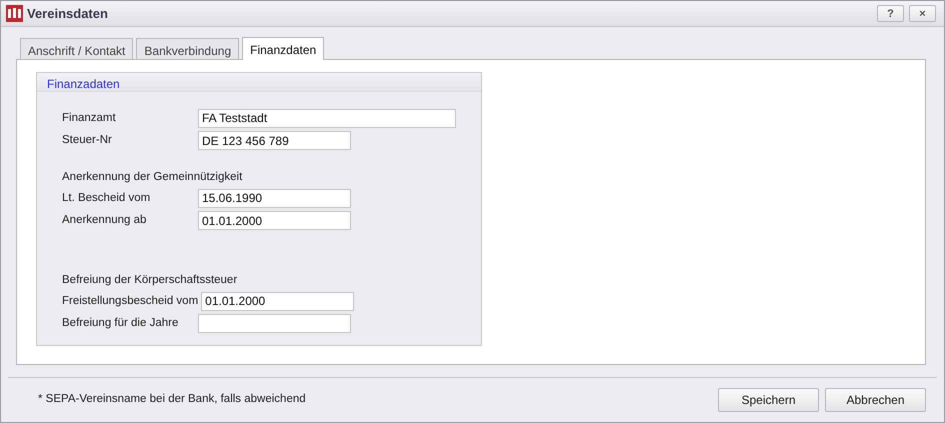 Image resolution: width=945 pixels, height=423 pixels. I want to click on field-label: Finanzamt, so click(89, 118).